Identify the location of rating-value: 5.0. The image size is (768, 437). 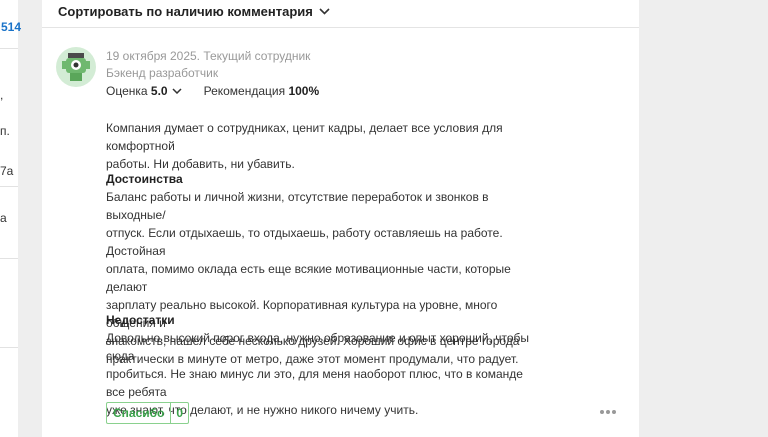
(159, 91).